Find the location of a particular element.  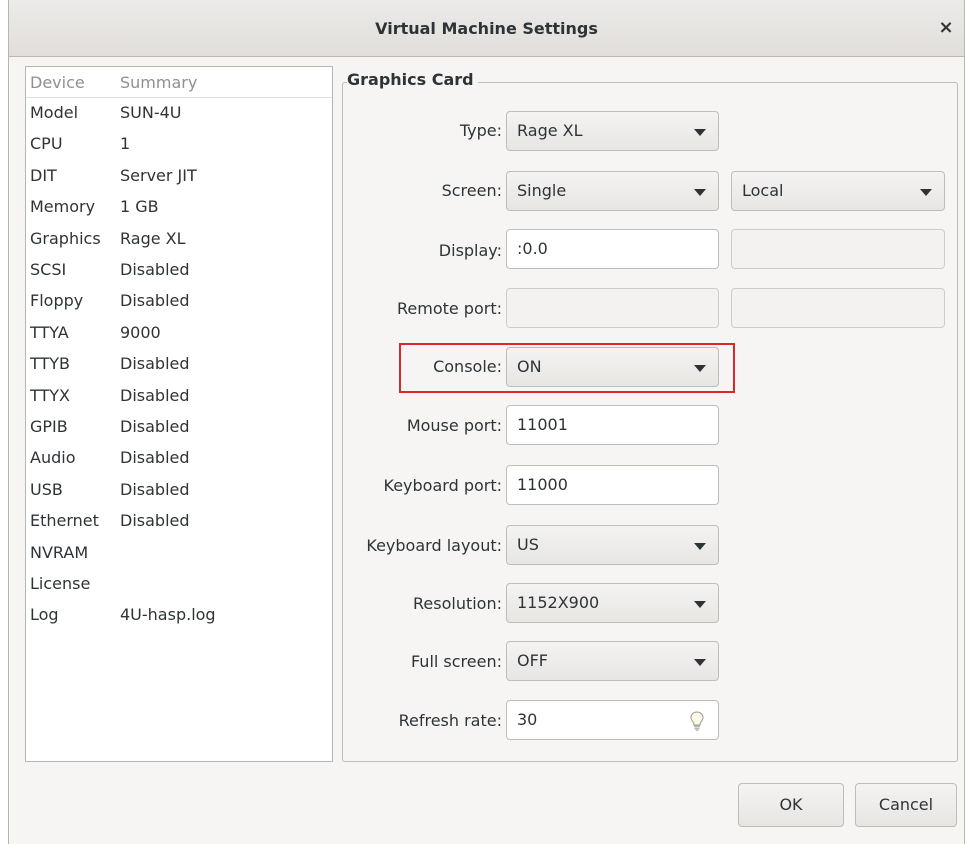

device-summary: Rage XL is located at coordinates (153, 238).